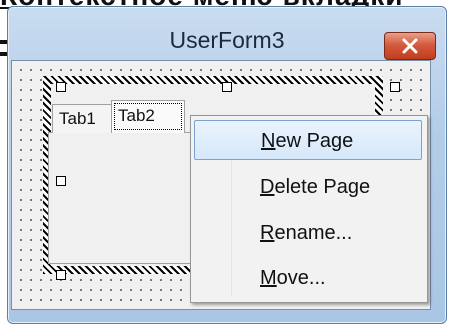 The height and width of the screenshot is (328, 452). I want to click on window-title: UserForm3, so click(227, 40).